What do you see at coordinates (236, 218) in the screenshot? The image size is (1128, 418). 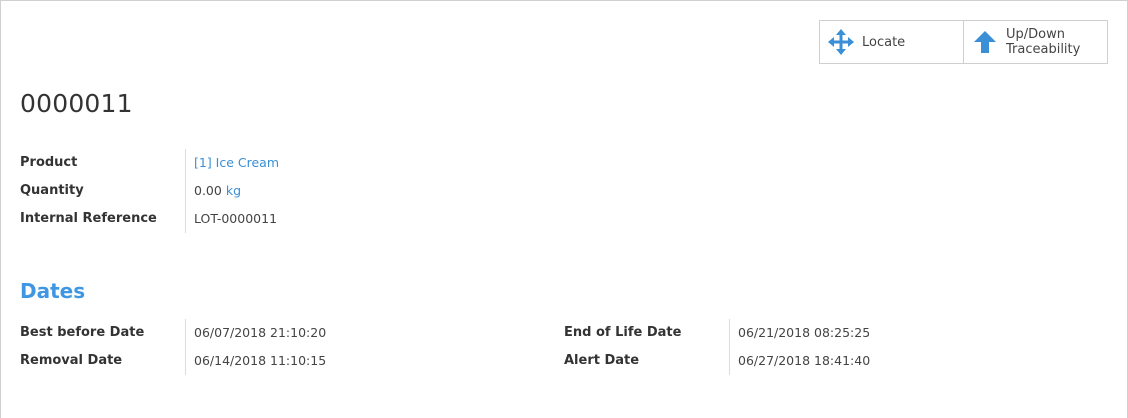 I see `internal-reference-value: LOT-0000011` at bounding box center [236, 218].